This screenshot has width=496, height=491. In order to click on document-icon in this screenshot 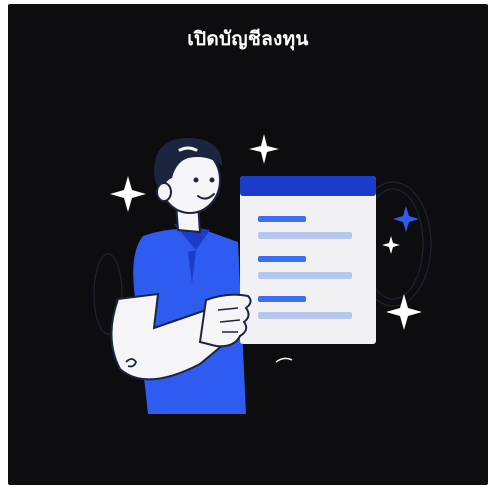, I will do `click(308, 260)`.